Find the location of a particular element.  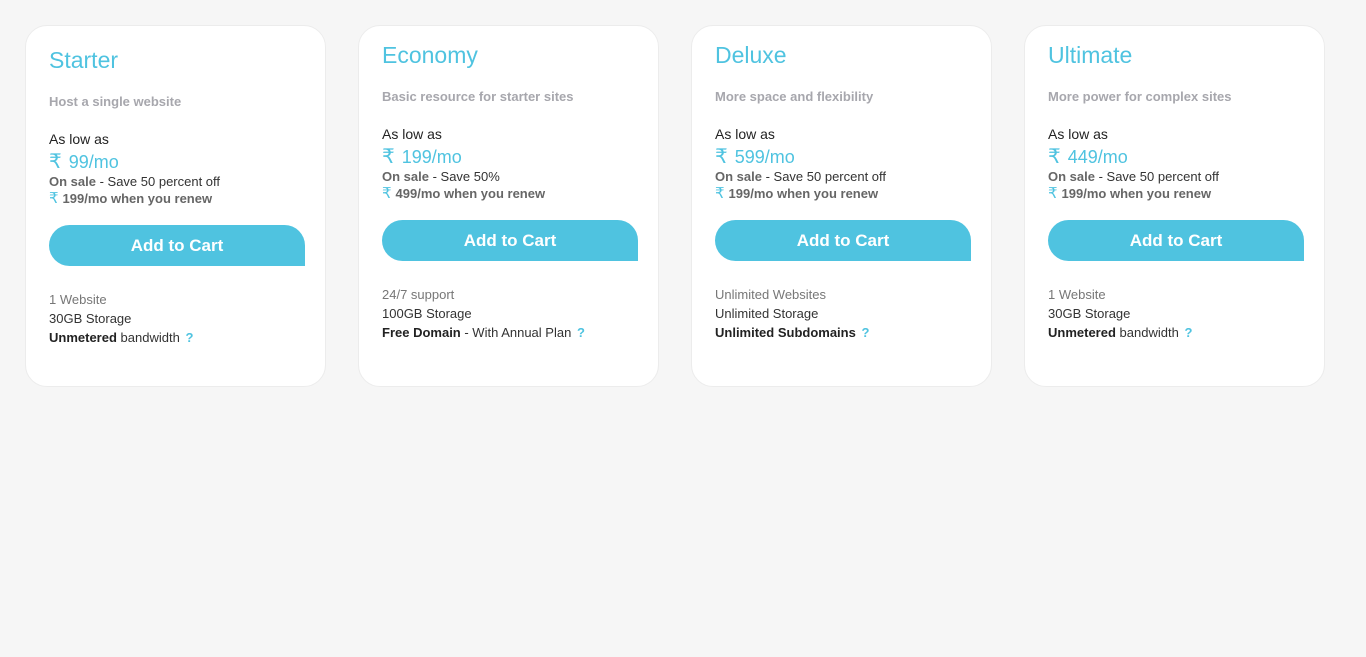

price-value: 599/mo is located at coordinates (764, 157).